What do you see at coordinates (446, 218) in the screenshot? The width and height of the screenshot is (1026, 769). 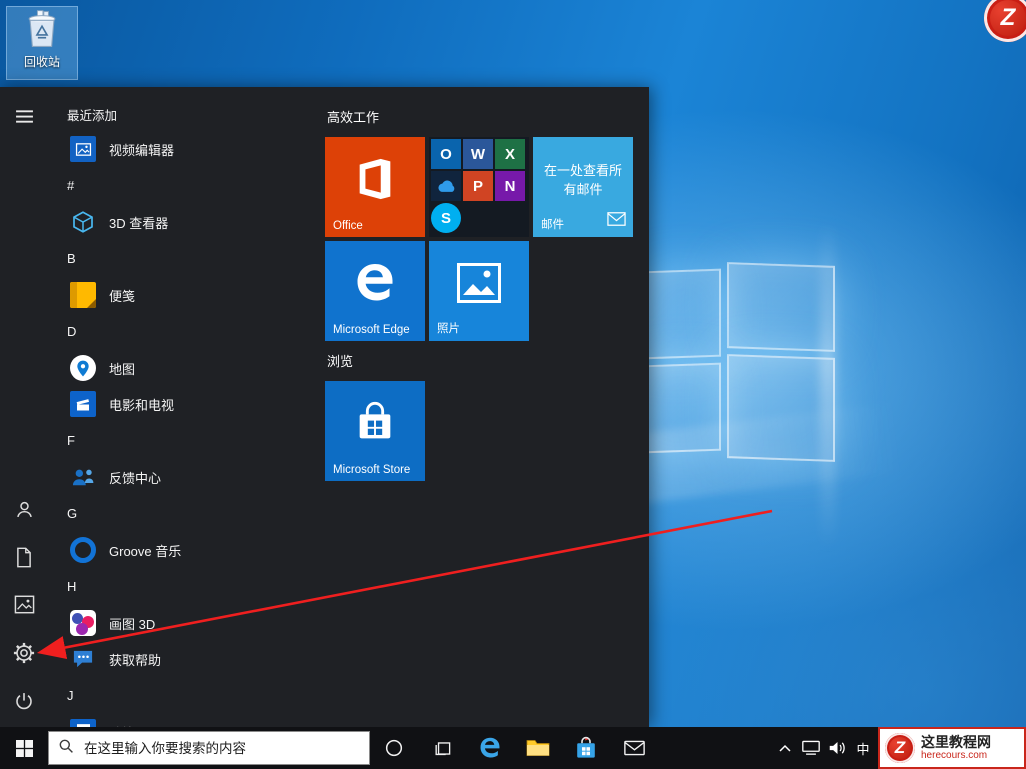 I see `skype-mini-tile: S` at bounding box center [446, 218].